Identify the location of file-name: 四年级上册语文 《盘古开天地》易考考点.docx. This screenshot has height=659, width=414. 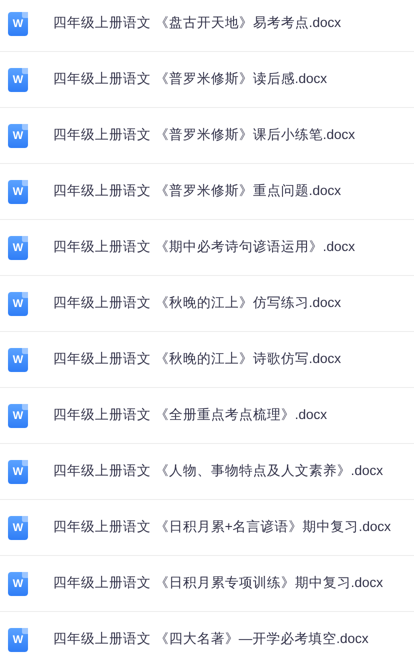
(197, 23).